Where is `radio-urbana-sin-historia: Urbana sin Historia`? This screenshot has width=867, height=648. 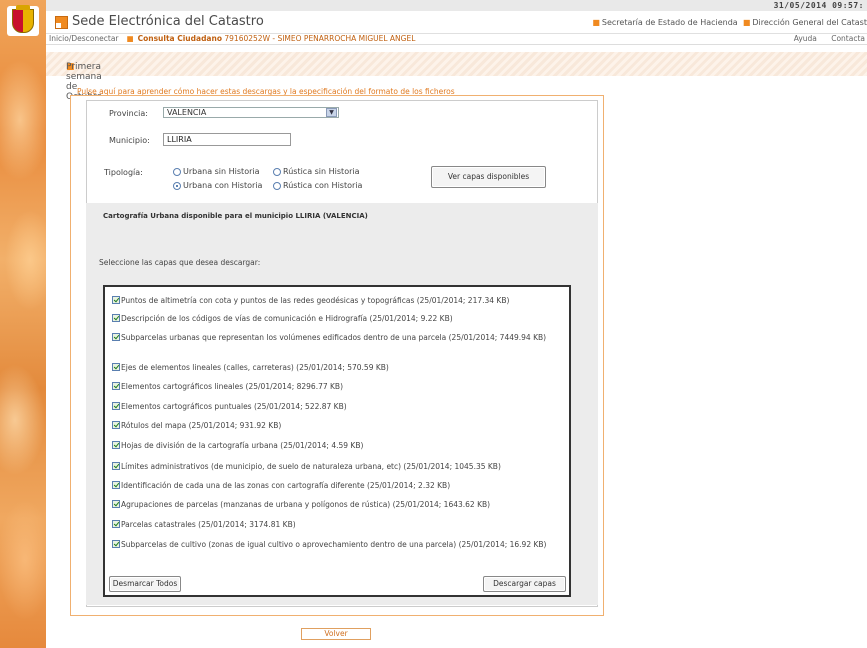 radio-urbana-sin-historia: Urbana sin Historia is located at coordinates (216, 171).